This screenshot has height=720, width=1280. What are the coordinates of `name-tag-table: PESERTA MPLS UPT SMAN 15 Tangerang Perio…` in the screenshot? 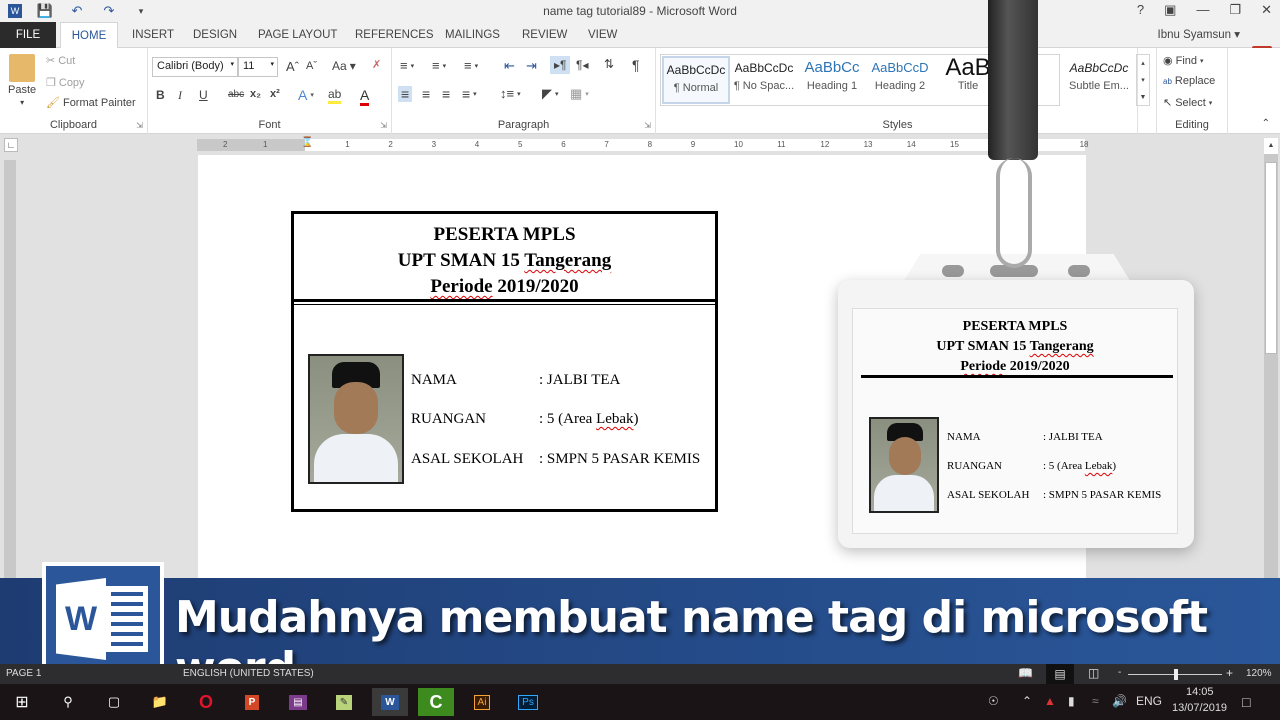 It's located at (504, 361).